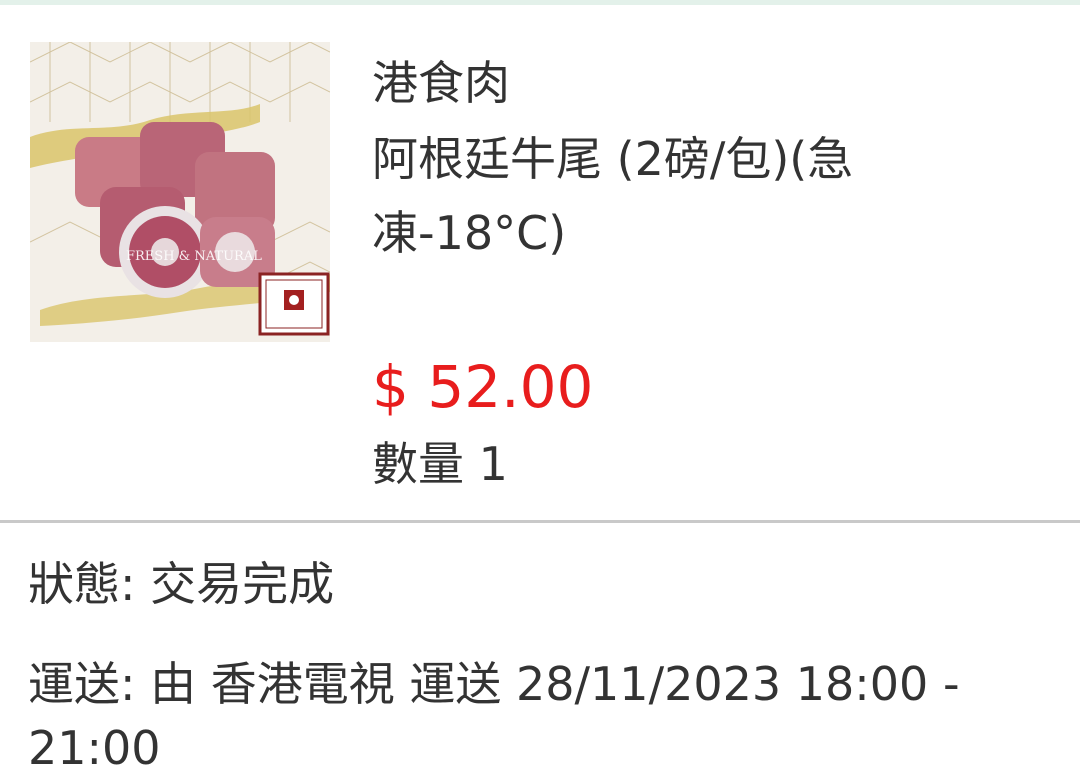 This screenshot has height=780, width=1080. I want to click on brand-seal-logo, so click(294, 304).